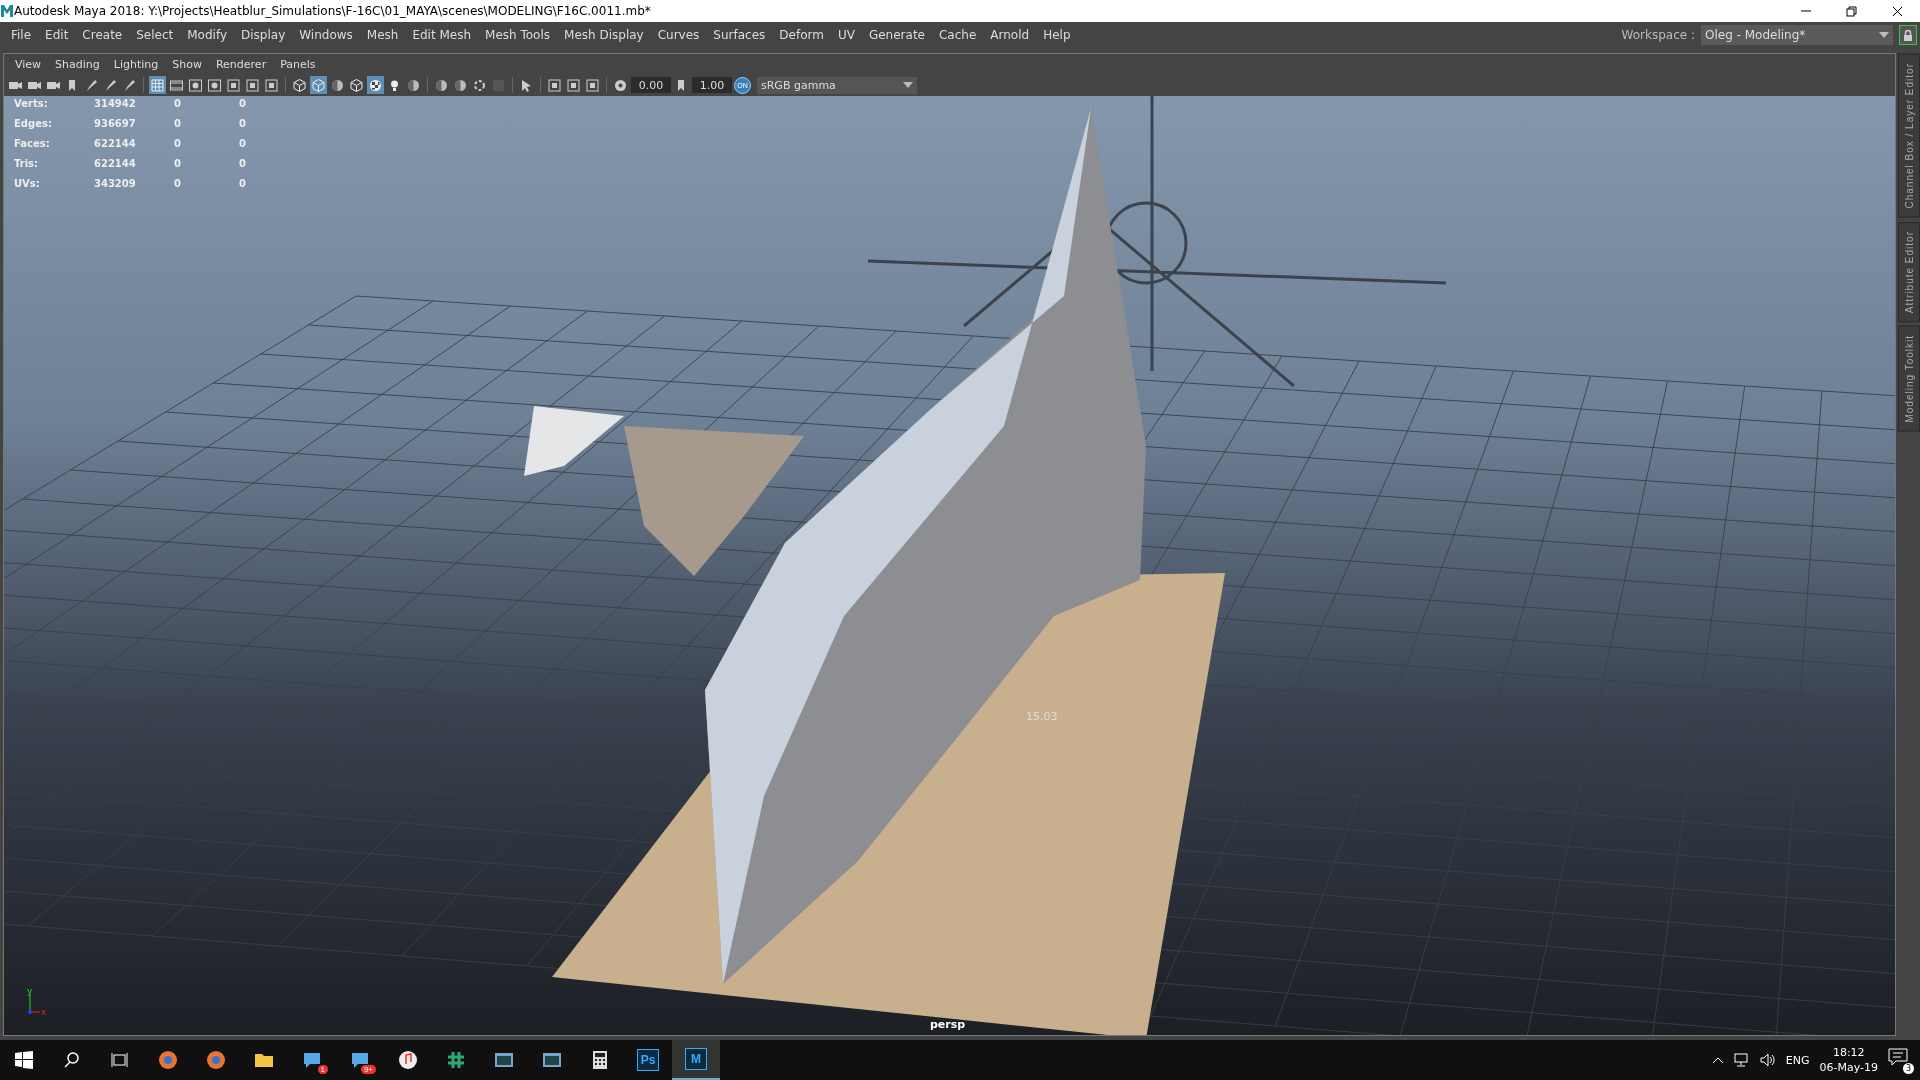 This screenshot has height=1080, width=1920. Describe the element at coordinates (456, 1060) in the screenshot. I see `hash-icon` at that location.